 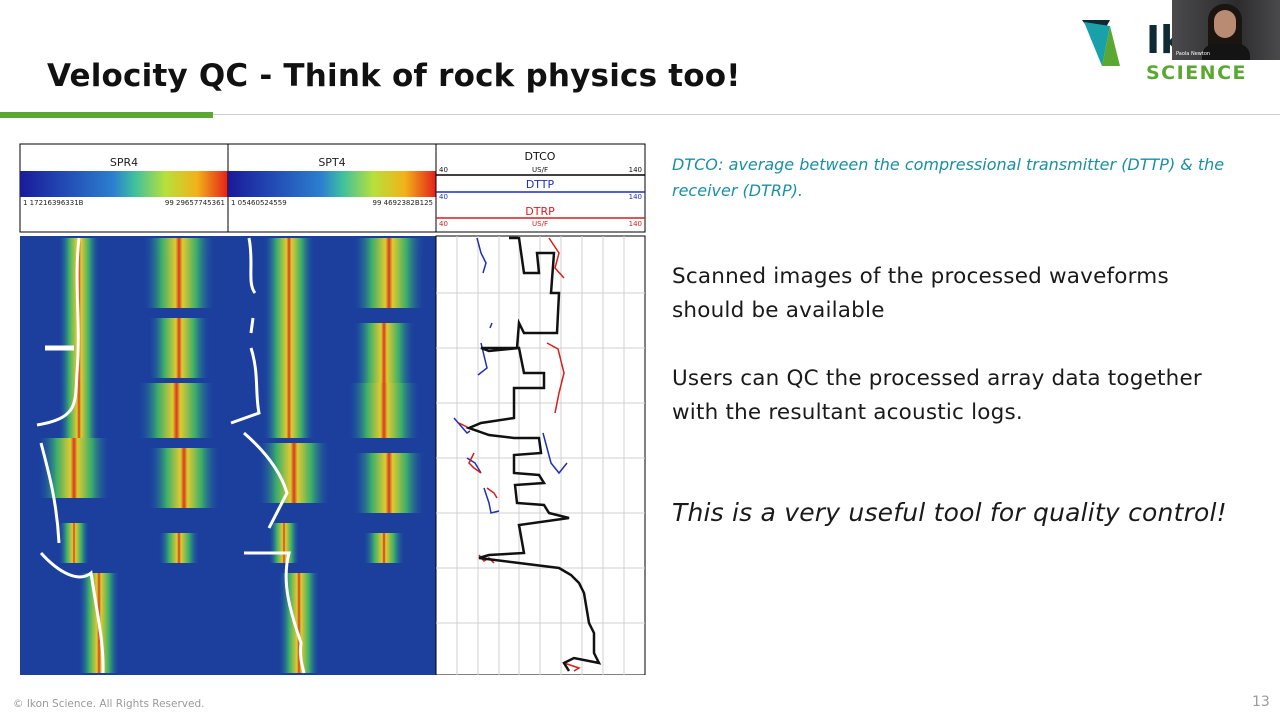 I want to click on curve-dtrp-min: 40, so click(x=443, y=224).